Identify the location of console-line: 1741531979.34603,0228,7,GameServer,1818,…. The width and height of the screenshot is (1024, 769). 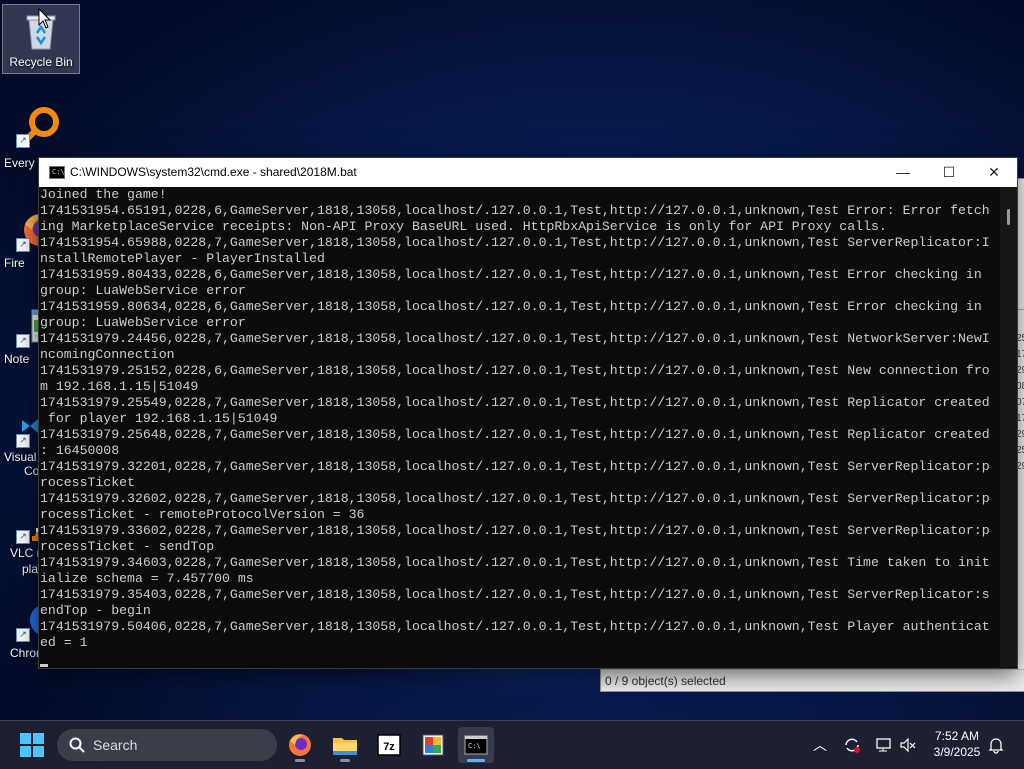
(515, 562).